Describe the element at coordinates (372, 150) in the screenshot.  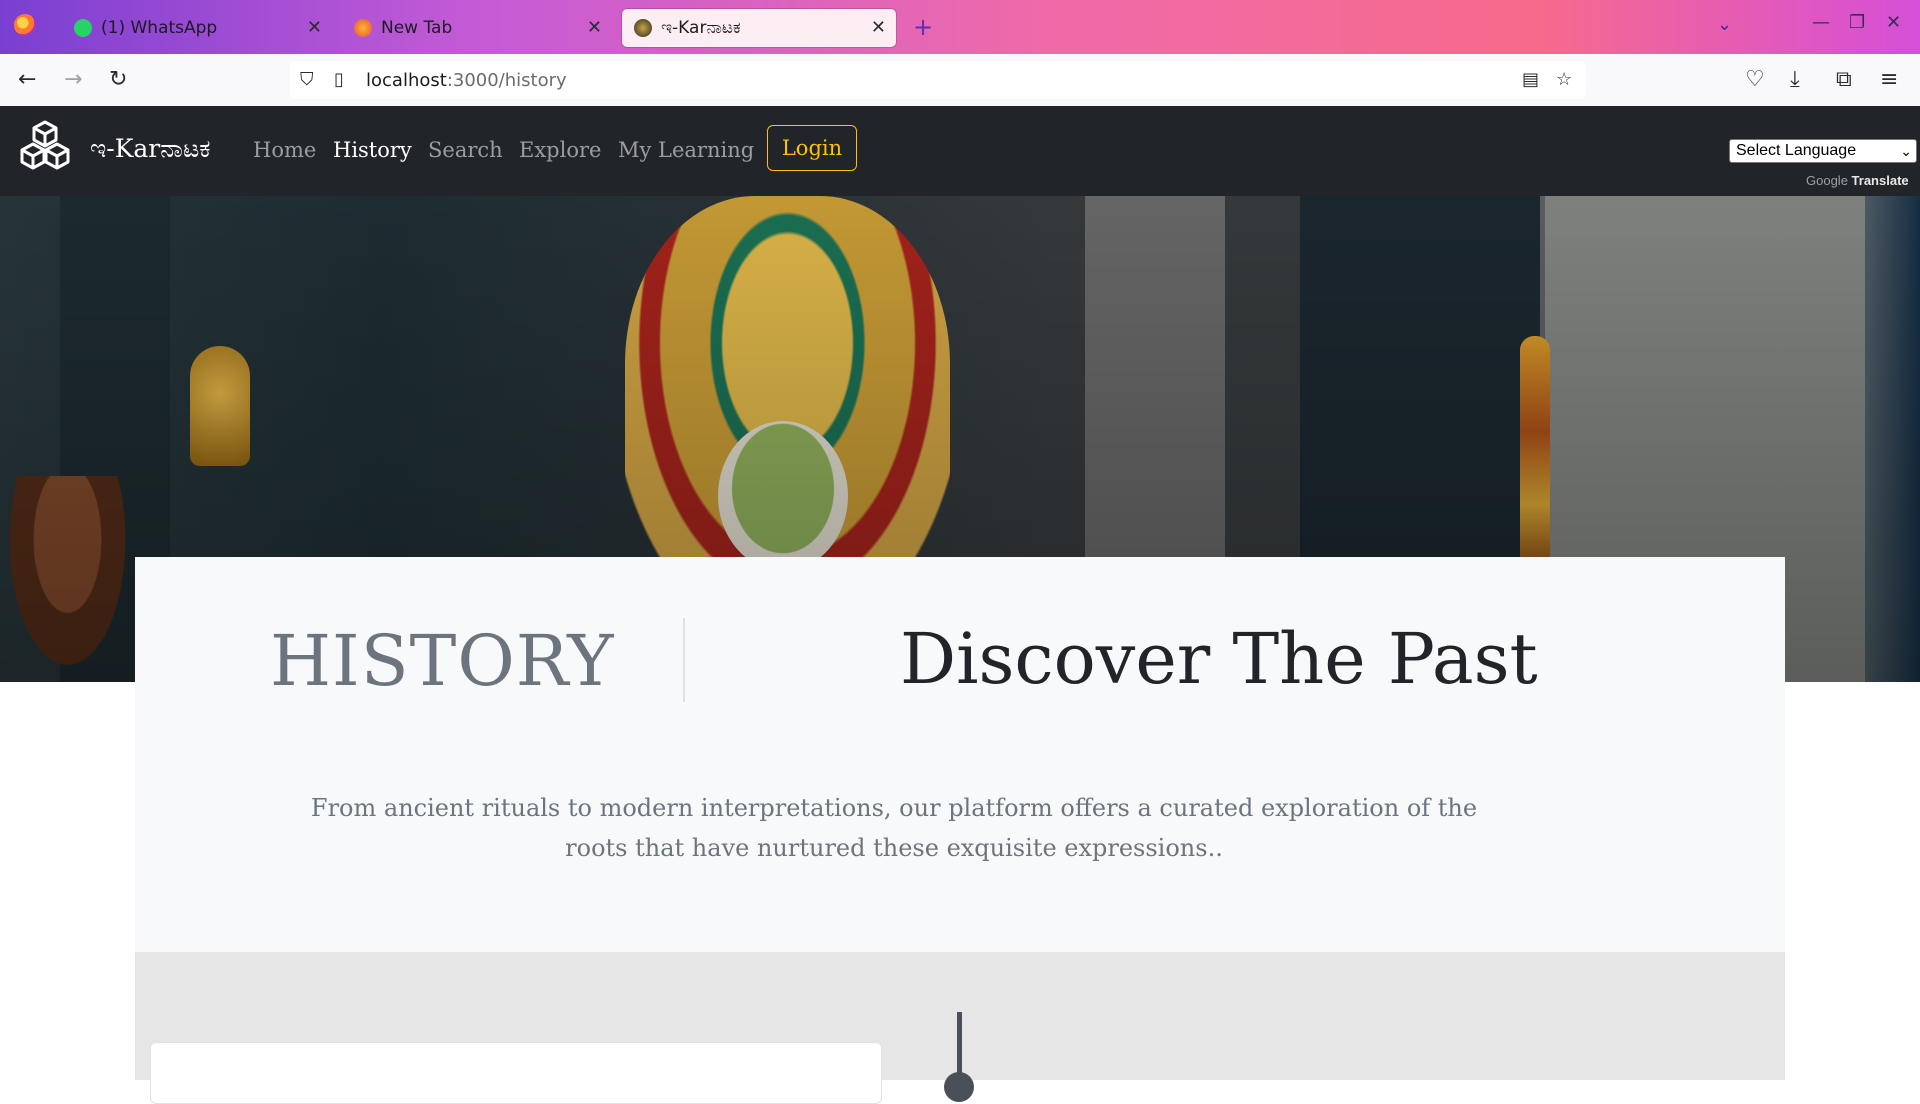
I see `nav-history: History` at that location.